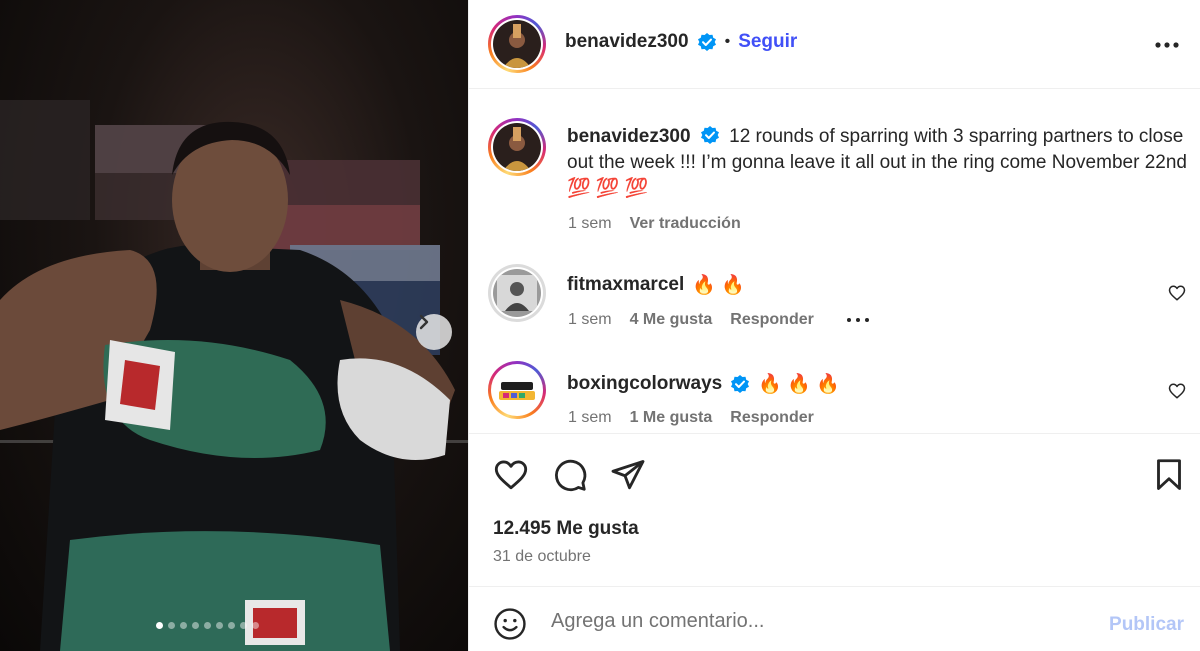 This screenshot has height=651, width=1200. Describe the element at coordinates (671, 320) in the screenshot. I see `comment-likes: 4 Me gusta` at that location.